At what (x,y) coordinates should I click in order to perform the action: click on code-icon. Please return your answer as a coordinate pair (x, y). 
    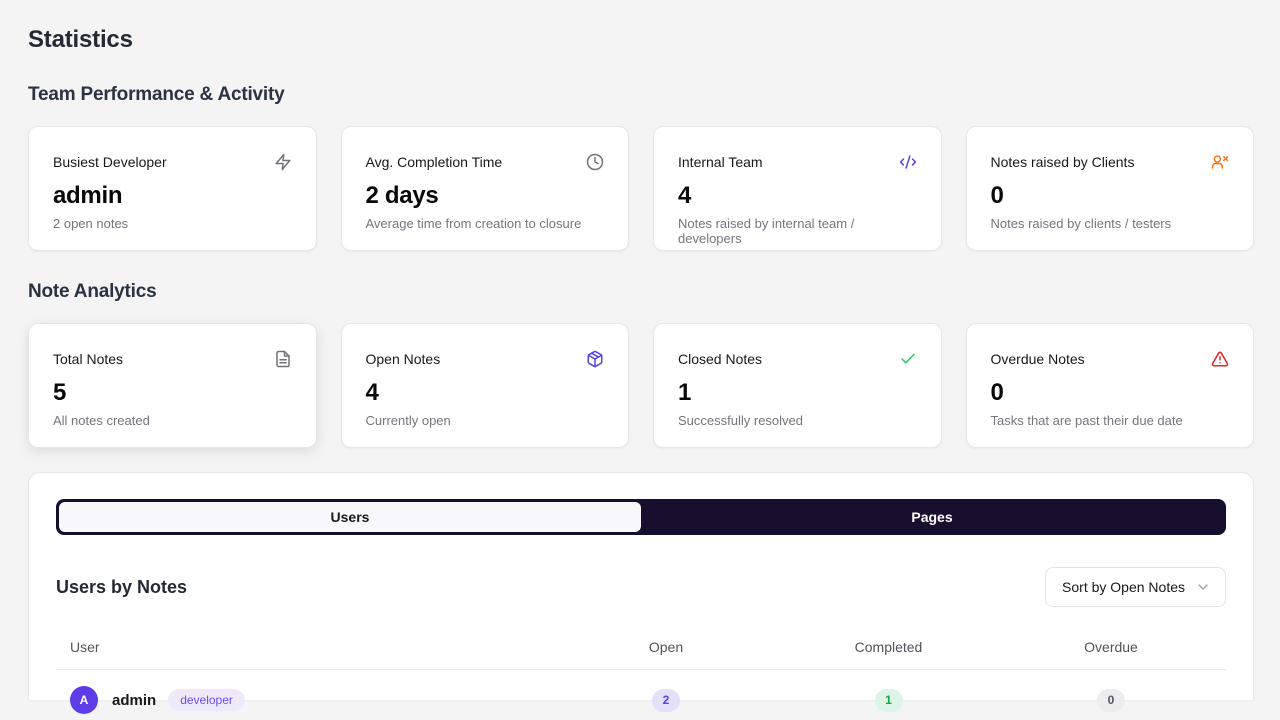
    Looking at the image, I should click on (908, 162).